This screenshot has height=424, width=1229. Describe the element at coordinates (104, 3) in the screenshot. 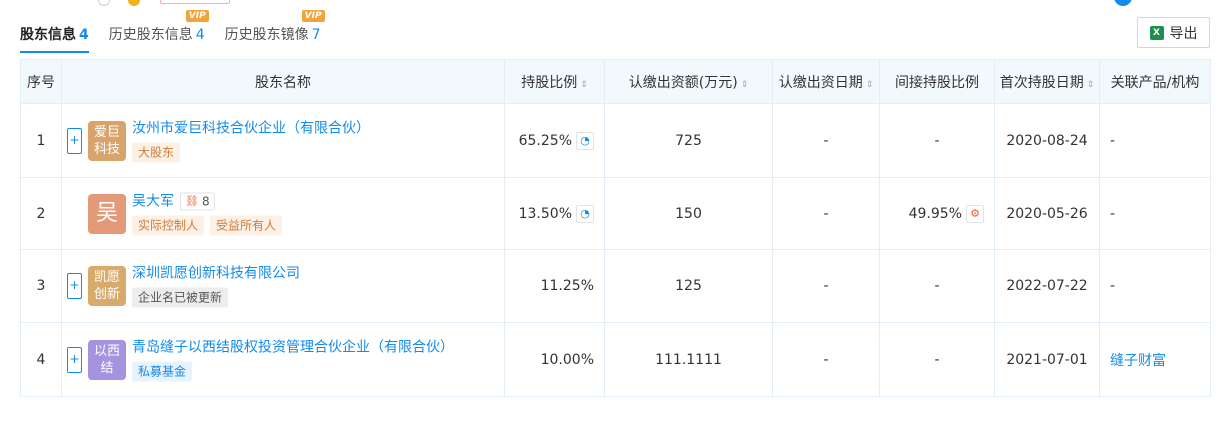

I see `help-icon` at that location.